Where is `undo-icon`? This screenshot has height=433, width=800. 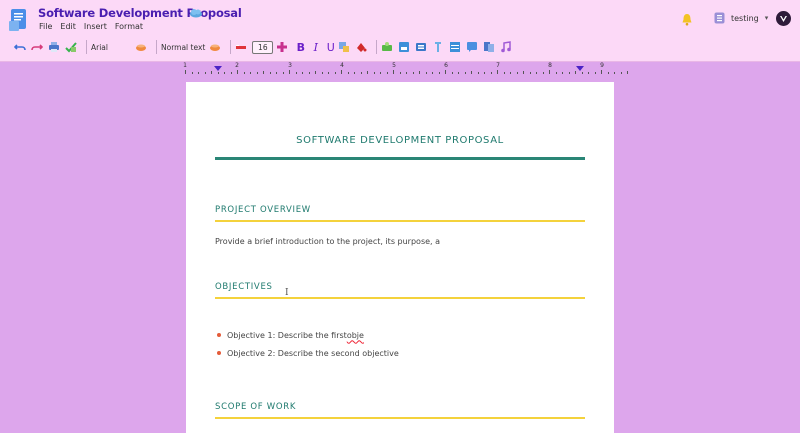
undo-icon is located at coordinates (20, 47).